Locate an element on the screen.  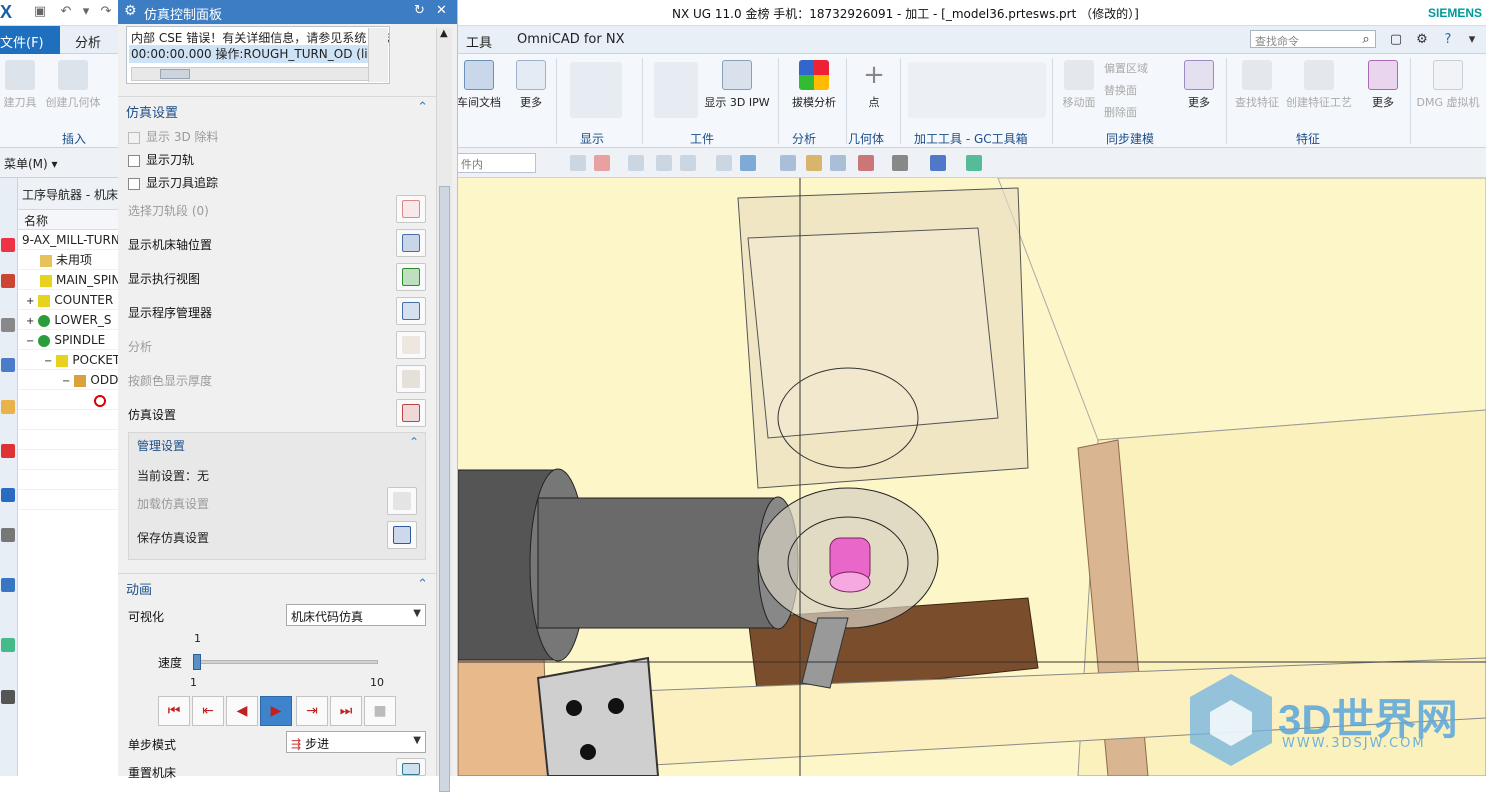
tree-row: MAIN_SPINDLE is located at coordinates (68, 280).